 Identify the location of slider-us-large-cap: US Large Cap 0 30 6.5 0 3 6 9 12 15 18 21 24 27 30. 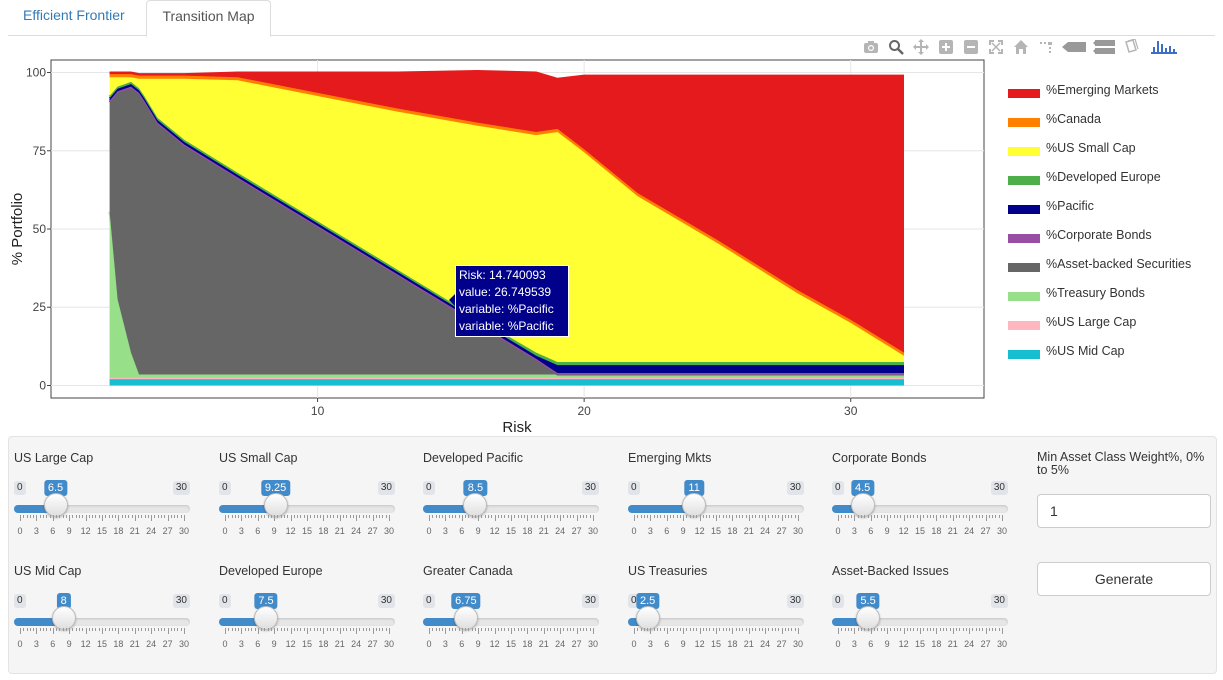
(102, 496).